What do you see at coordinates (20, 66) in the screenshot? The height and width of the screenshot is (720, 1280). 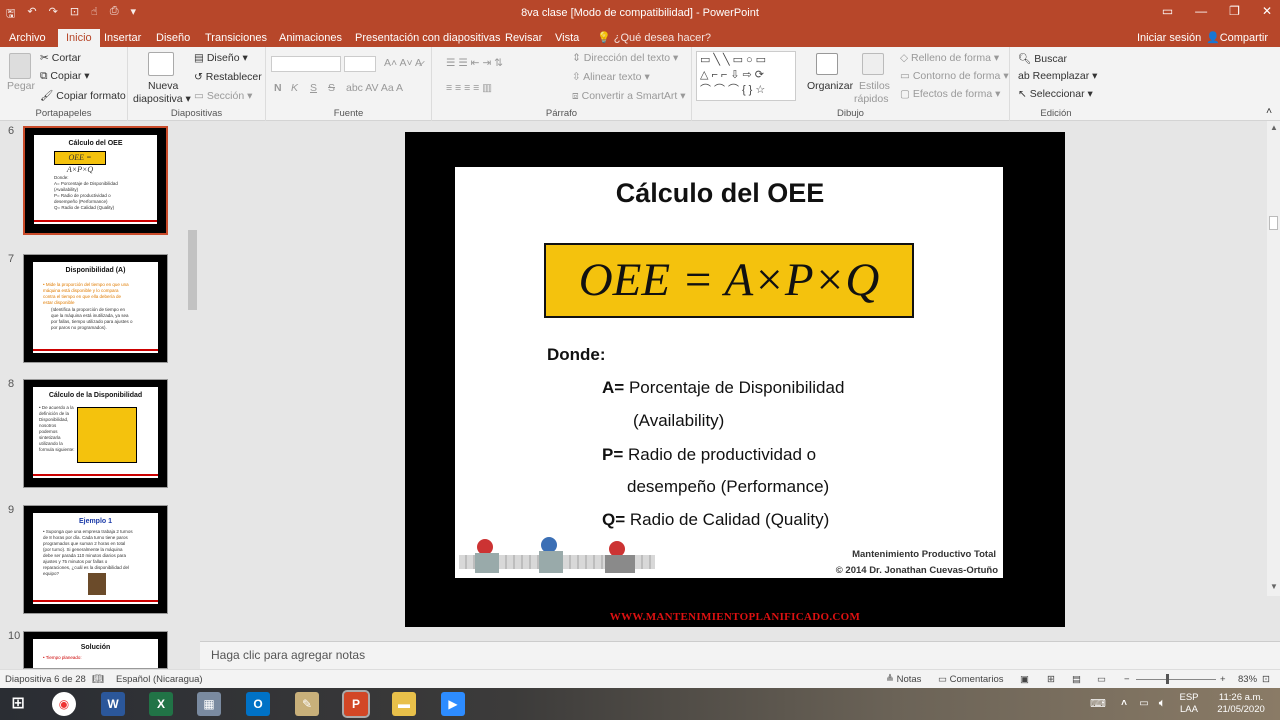 I see `paste-icon` at bounding box center [20, 66].